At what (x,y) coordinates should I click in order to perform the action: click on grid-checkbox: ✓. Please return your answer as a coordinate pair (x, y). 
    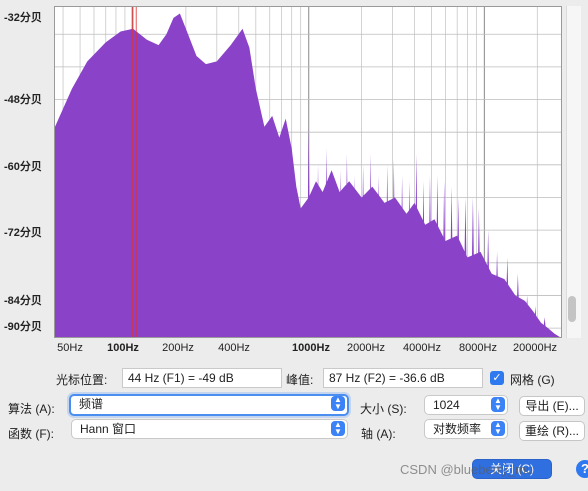
    Looking at the image, I should click on (497, 378).